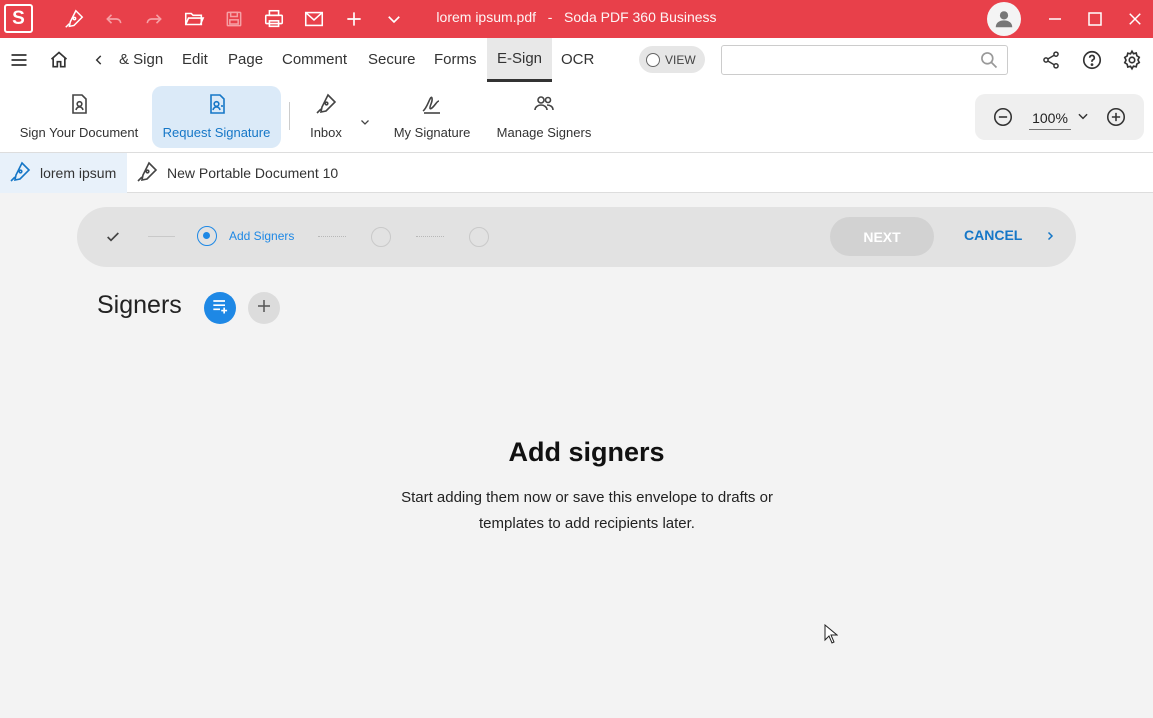  I want to click on menu-sign: & Sign, so click(141, 60).